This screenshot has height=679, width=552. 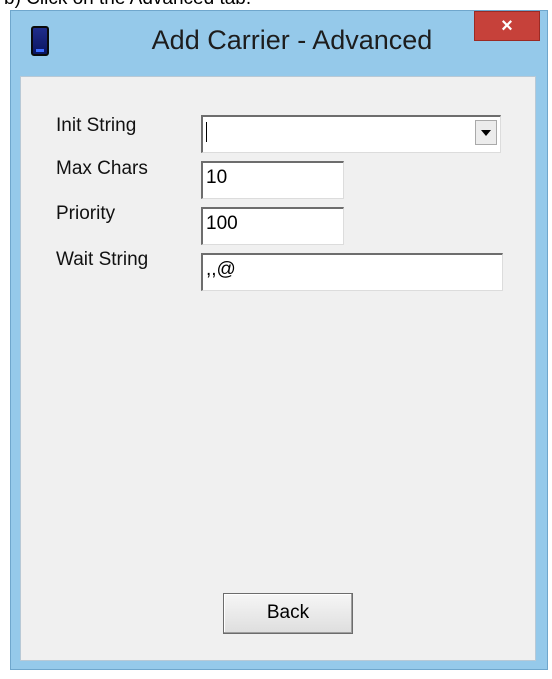 I want to click on page-caption-text: b) Click on the Advanced tab., so click(x=127, y=5).